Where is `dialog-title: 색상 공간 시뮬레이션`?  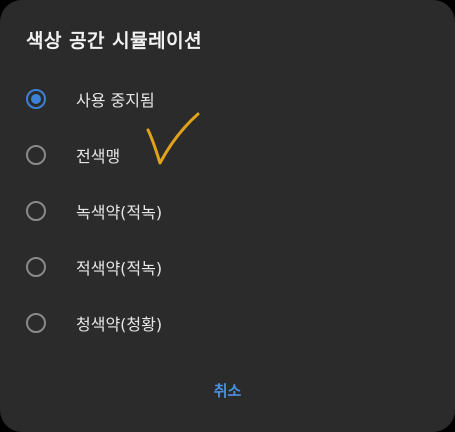 dialog-title: 색상 공간 시뮬레이션 is located at coordinates (114, 41).